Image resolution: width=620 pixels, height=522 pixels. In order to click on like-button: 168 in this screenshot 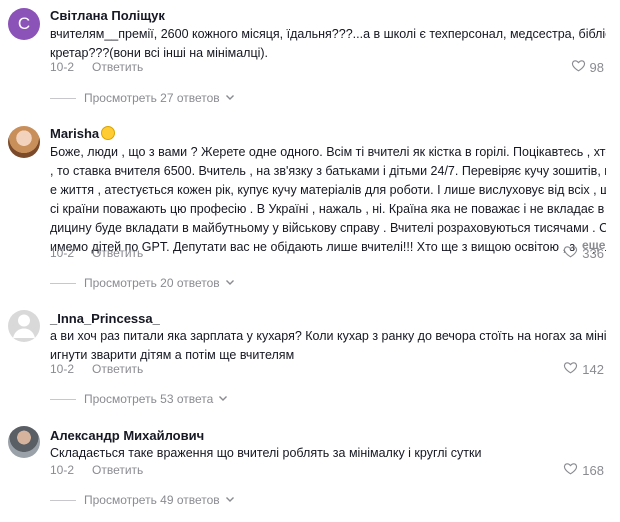, I will do `click(583, 470)`.